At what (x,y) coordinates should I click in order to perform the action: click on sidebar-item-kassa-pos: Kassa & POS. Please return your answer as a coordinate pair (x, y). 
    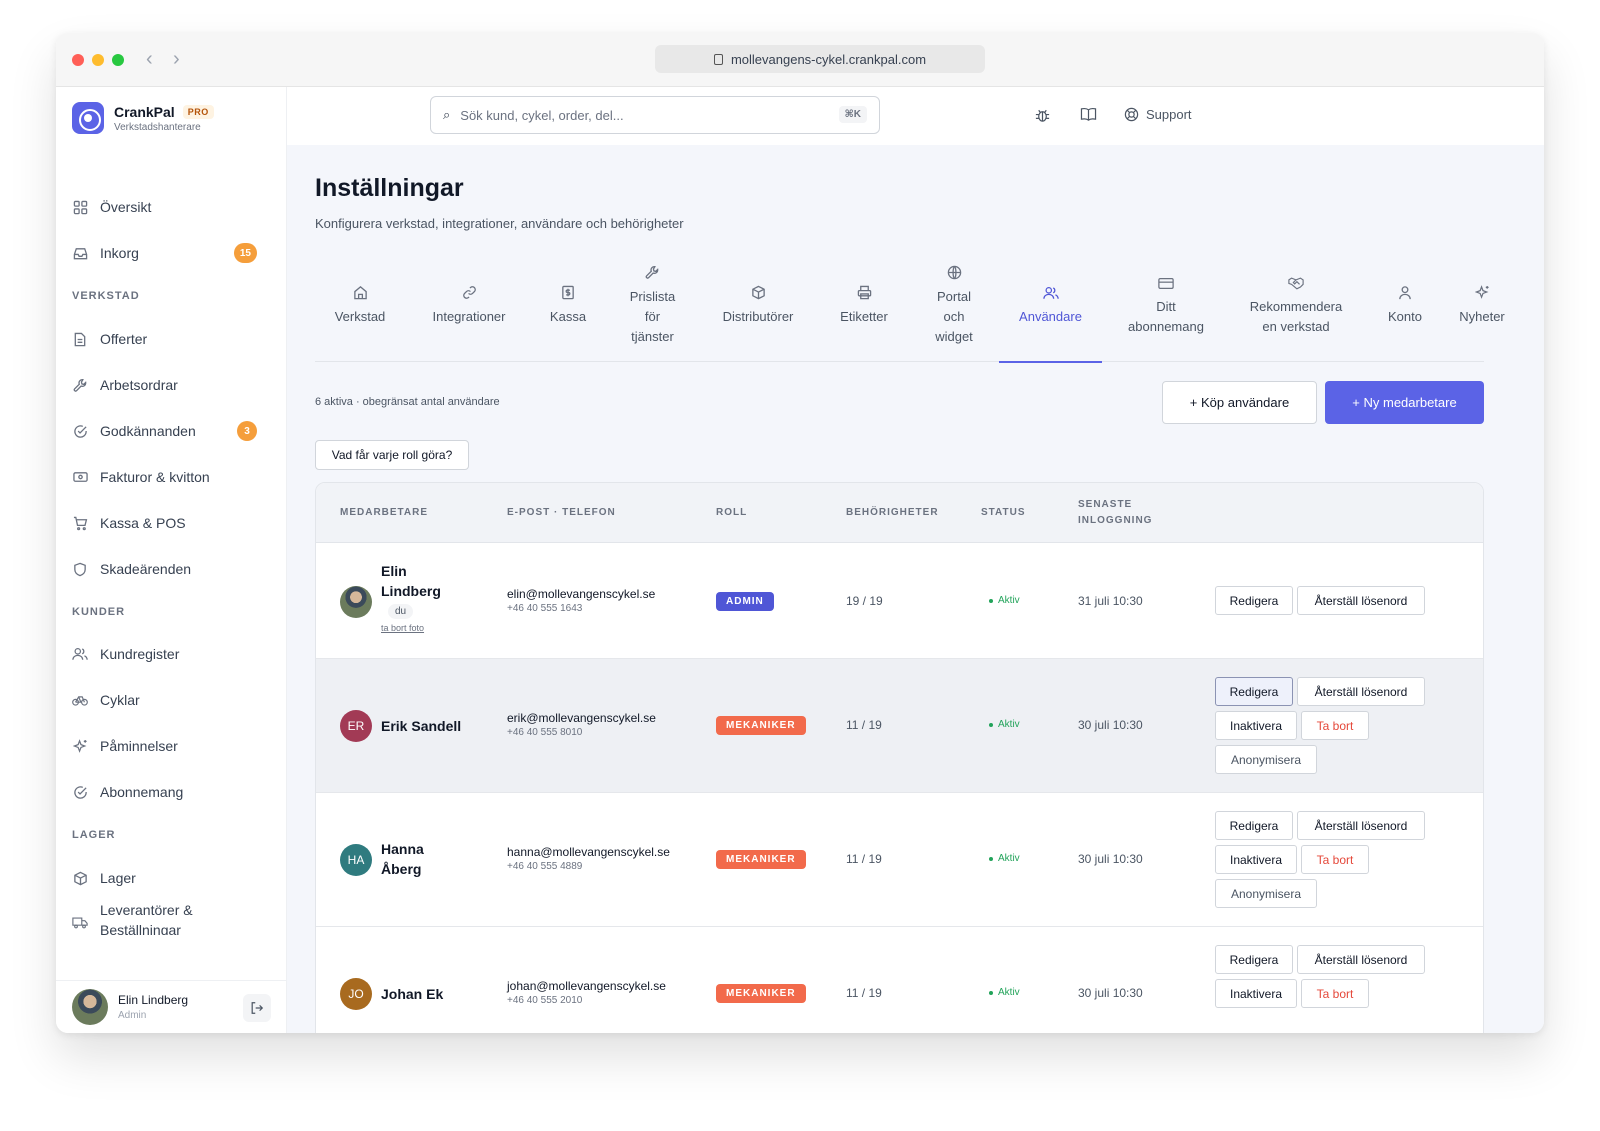
    Looking at the image, I should click on (172, 523).